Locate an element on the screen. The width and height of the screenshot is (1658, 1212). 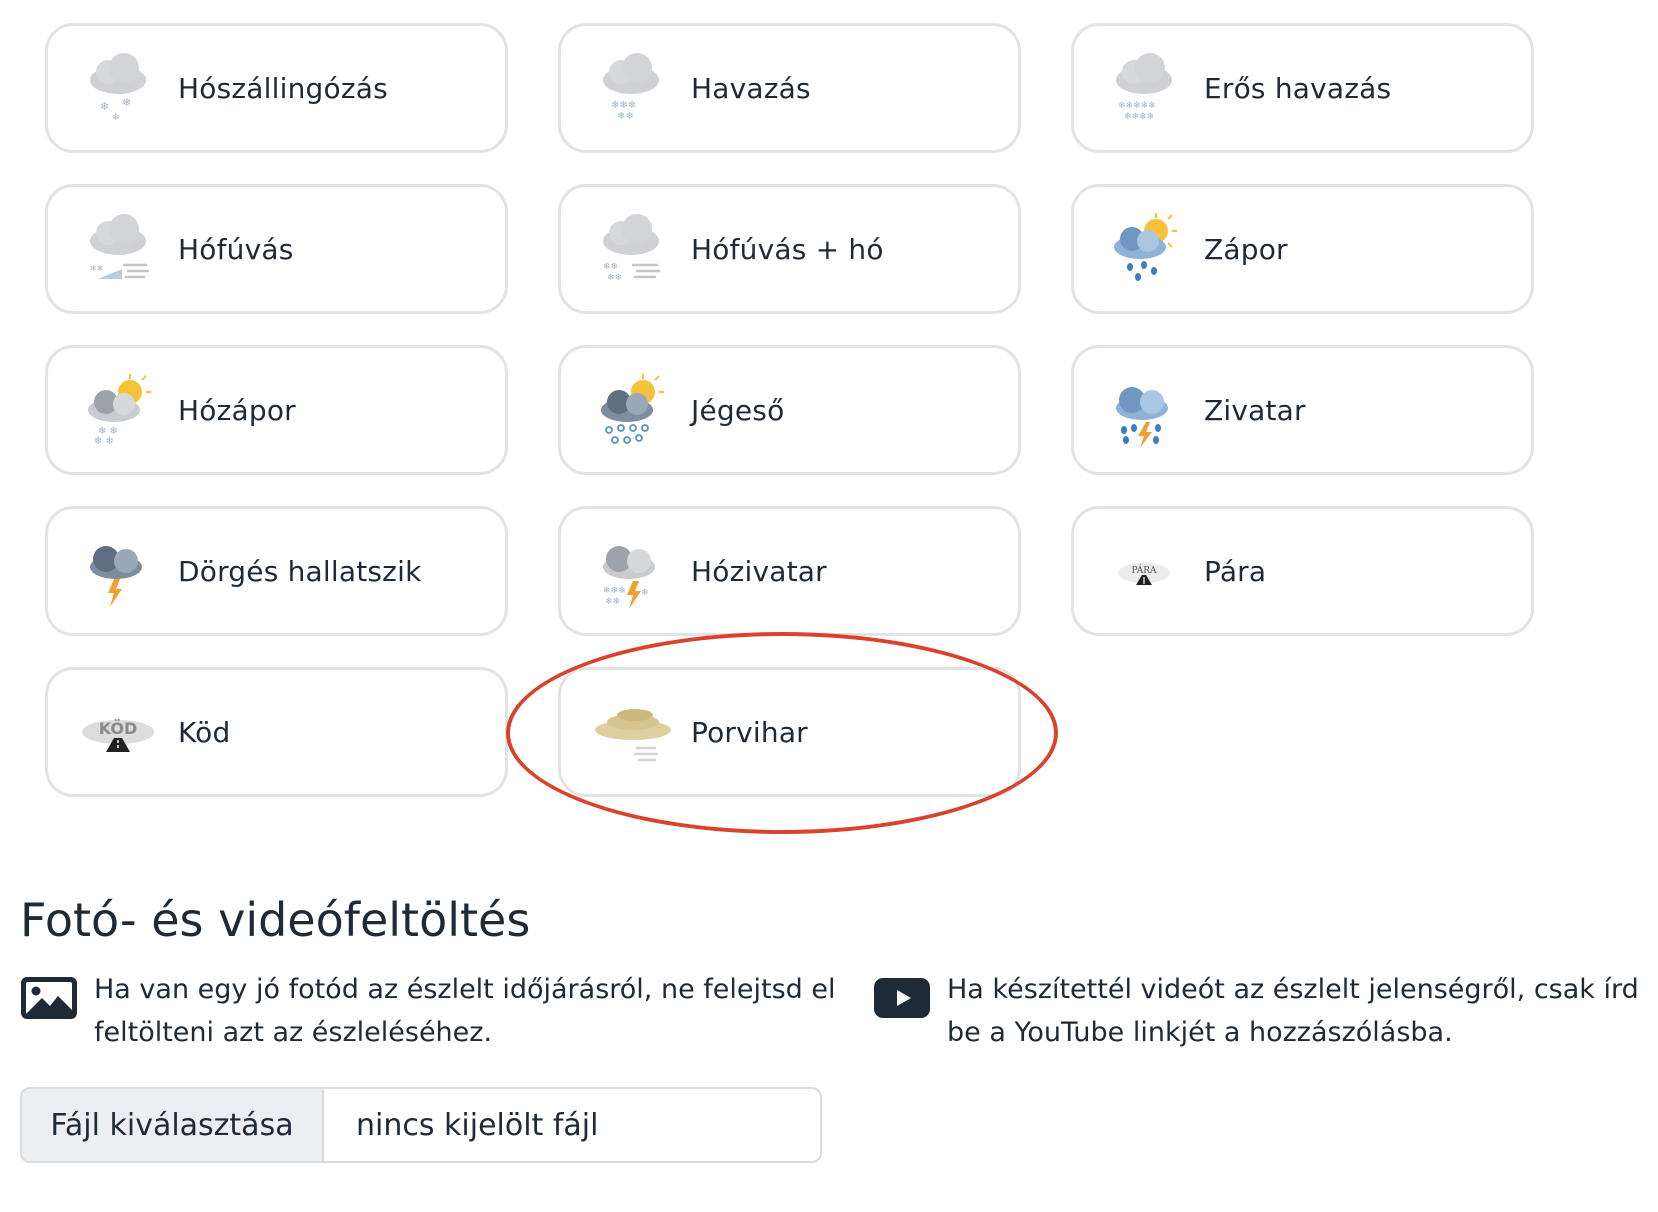
snow-shower-icon: ❄ ❄ ❄ ❄ is located at coordinates (118, 410).